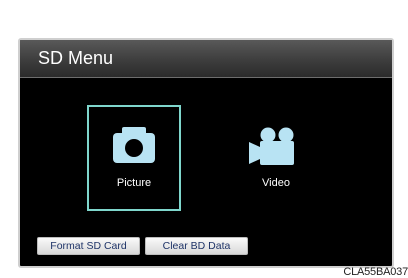 The width and height of the screenshot is (408, 278). What do you see at coordinates (196, 246) in the screenshot?
I see `clear-bd-data-button: Clear BD Data` at bounding box center [196, 246].